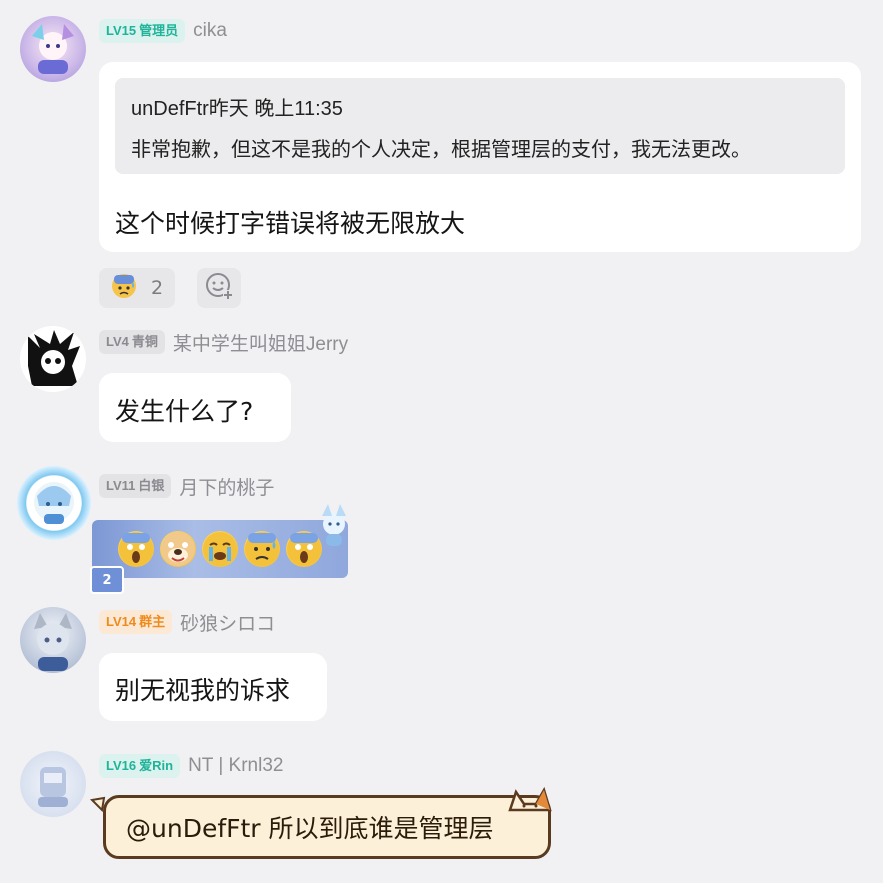 This screenshot has height=883, width=883. Describe the element at coordinates (107, 580) in the screenshot. I see `sticker-tag: 2` at that location.